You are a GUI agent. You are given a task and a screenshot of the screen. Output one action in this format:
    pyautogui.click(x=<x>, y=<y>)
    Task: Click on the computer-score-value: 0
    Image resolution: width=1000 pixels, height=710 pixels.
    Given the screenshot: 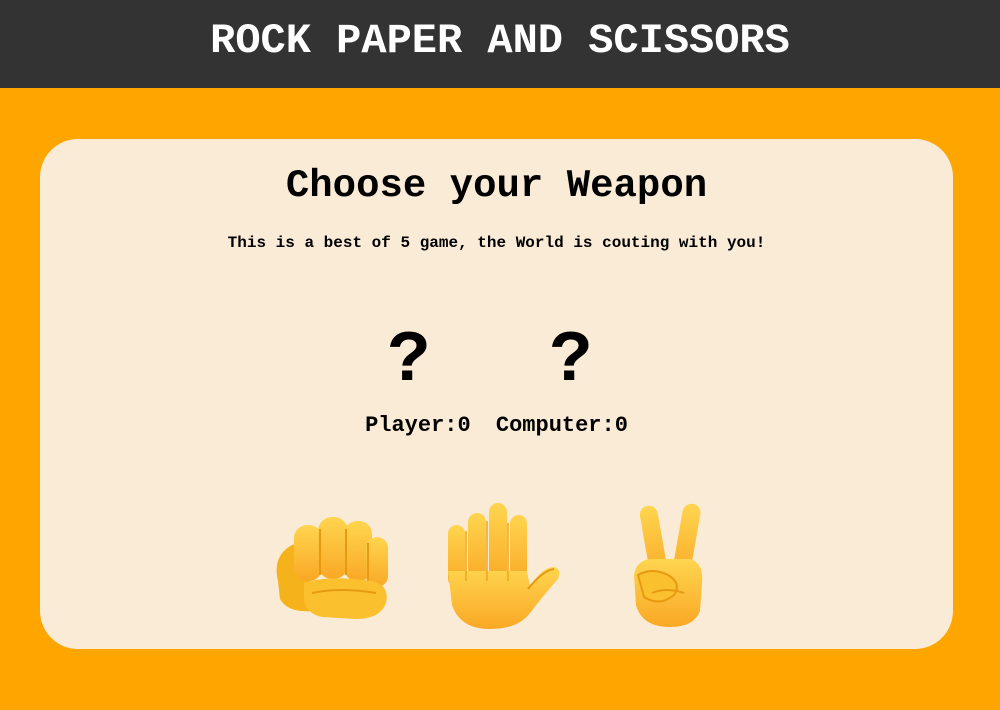 What is the action you would take?
    pyautogui.click(x=621, y=425)
    